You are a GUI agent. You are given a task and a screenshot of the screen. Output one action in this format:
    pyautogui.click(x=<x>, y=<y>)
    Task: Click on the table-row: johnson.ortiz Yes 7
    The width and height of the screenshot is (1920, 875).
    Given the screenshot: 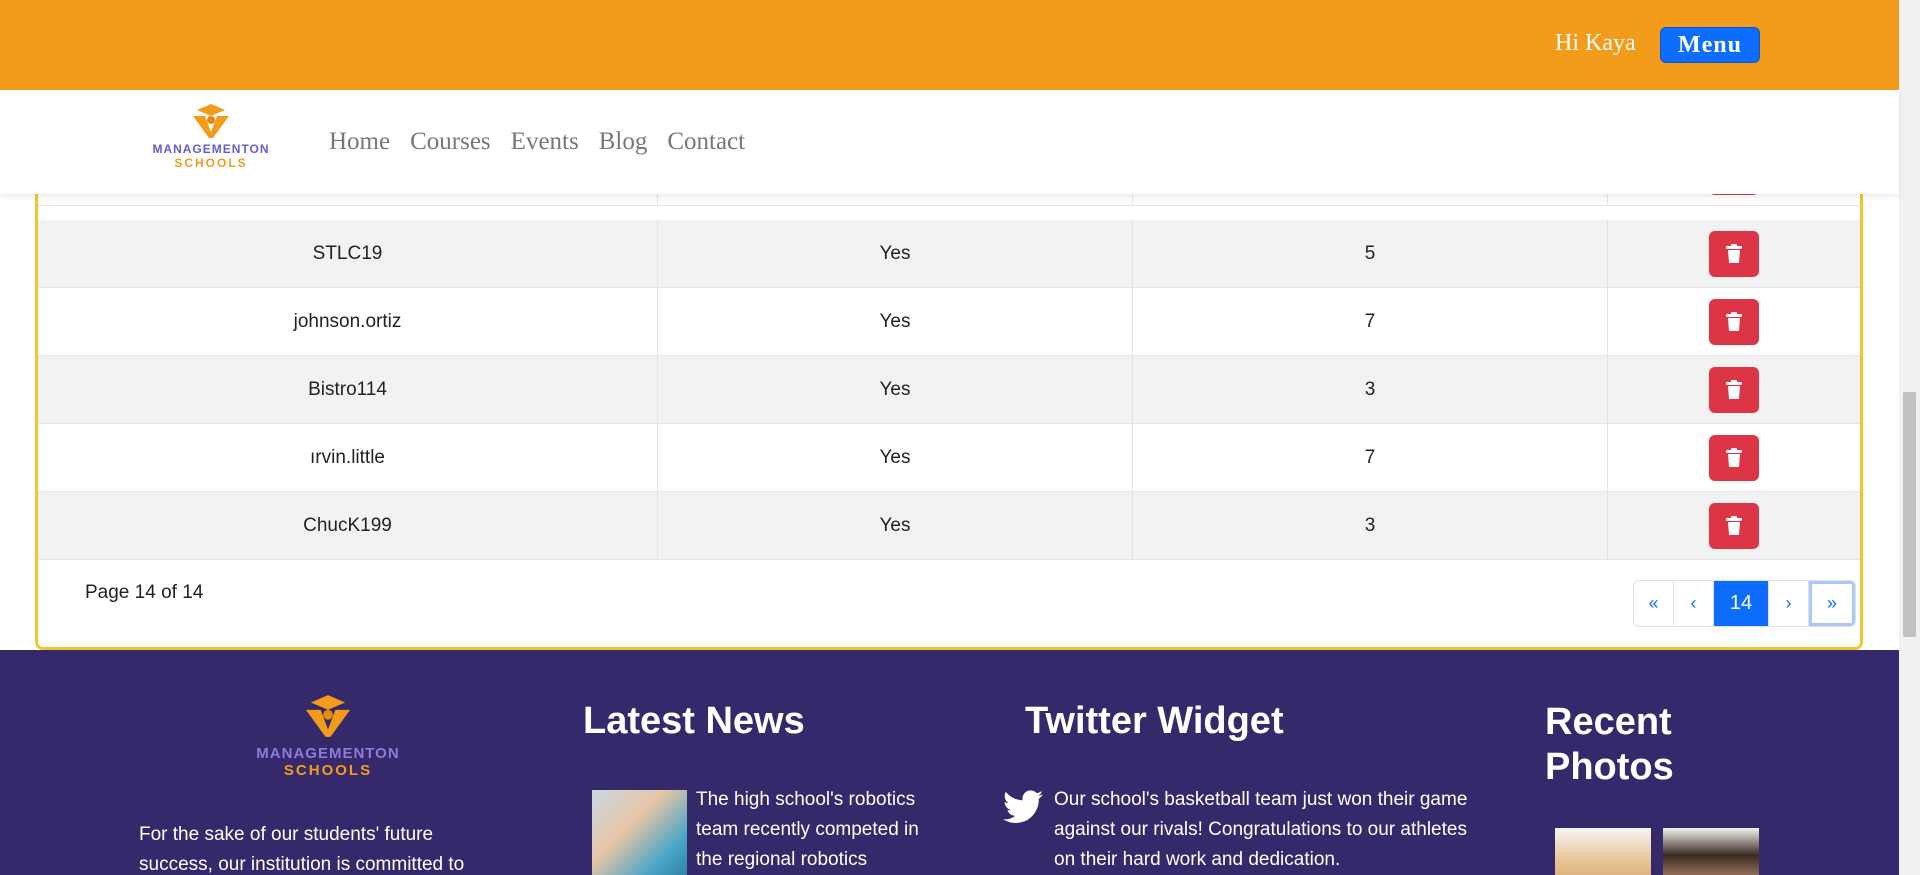 What is the action you would take?
    pyautogui.click(x=949, y=322)
    